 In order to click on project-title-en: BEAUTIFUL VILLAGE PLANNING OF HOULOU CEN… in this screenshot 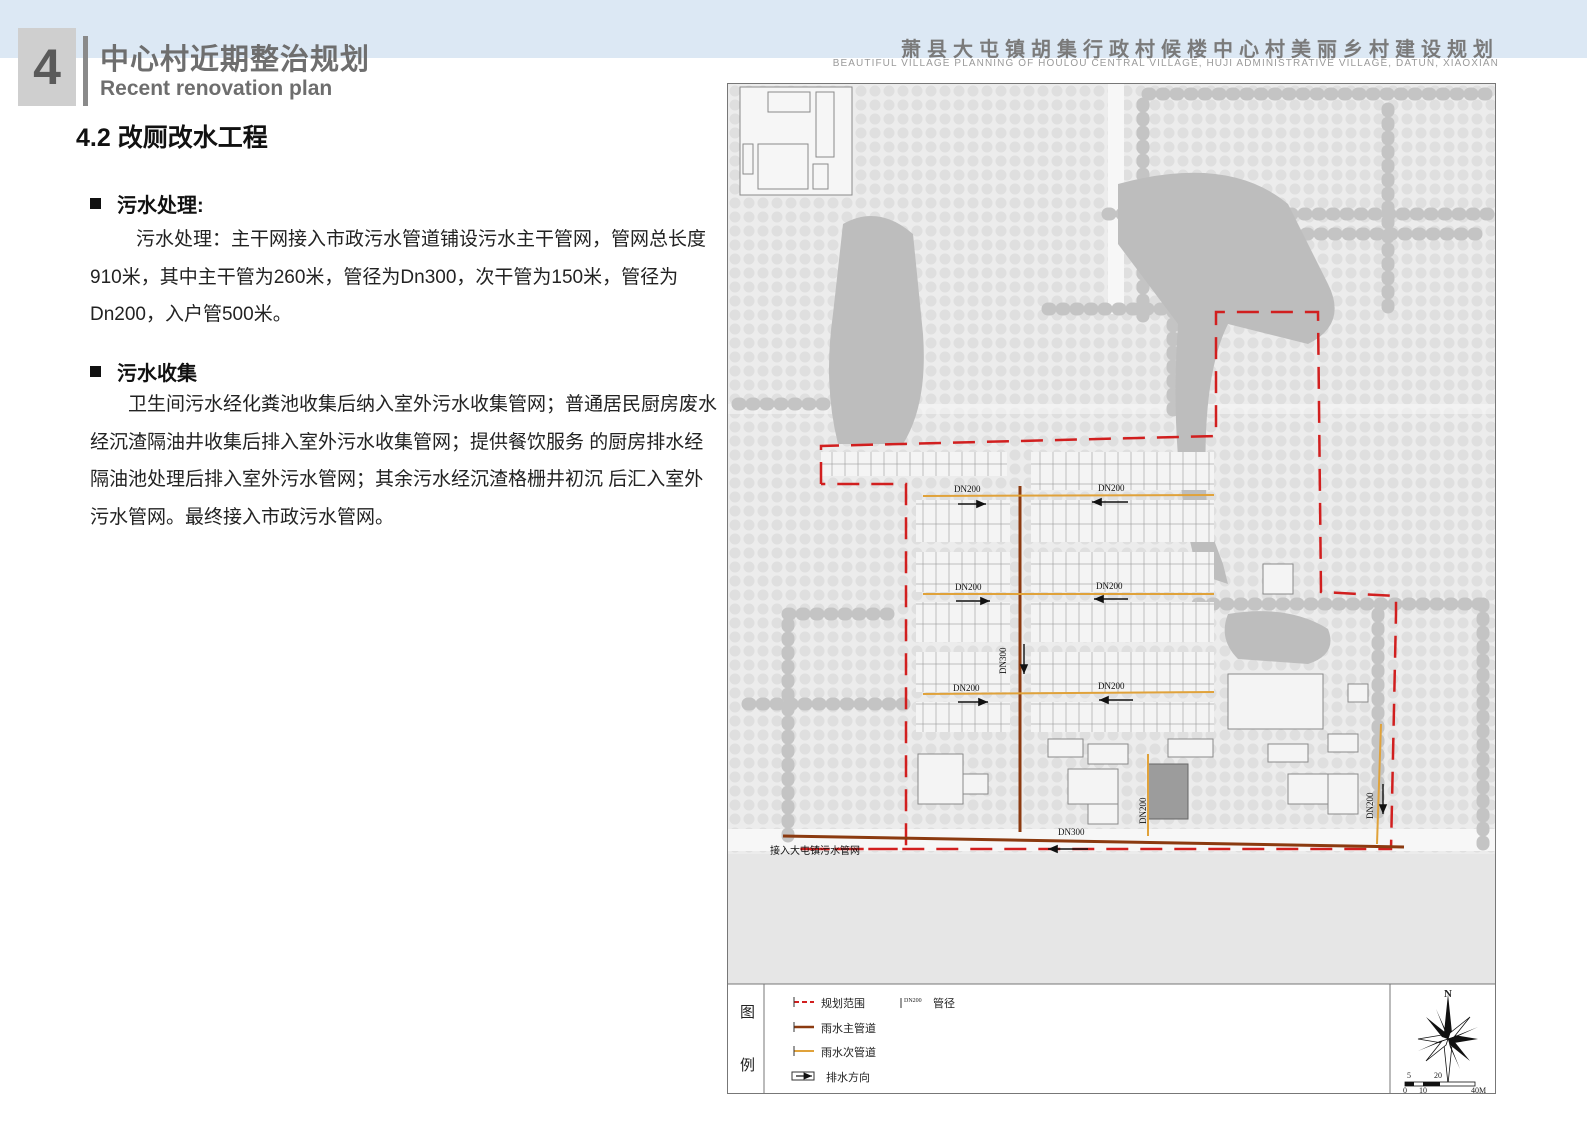, I will do `click(1165, 63)`.